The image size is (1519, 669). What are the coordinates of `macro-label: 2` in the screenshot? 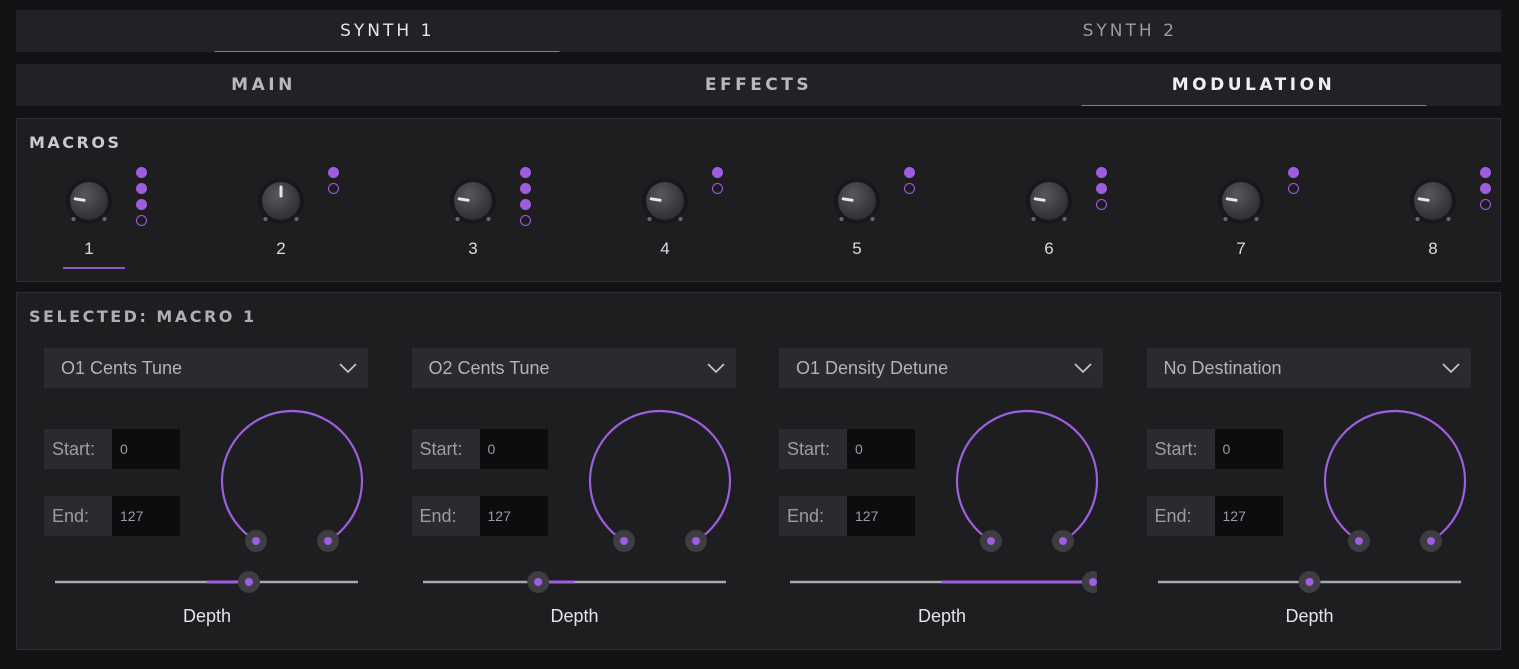 It's located at (281, 248).